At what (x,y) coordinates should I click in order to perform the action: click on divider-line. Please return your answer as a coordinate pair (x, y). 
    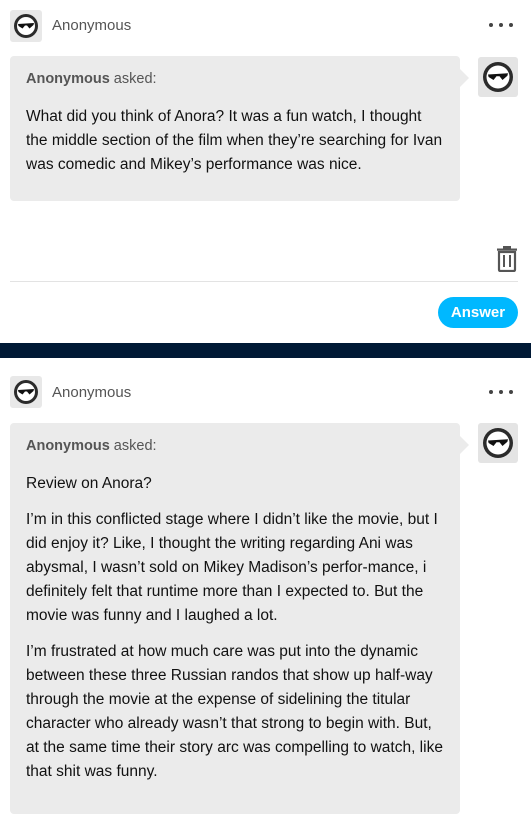
    Looking at the image, I should click on (264, 281).